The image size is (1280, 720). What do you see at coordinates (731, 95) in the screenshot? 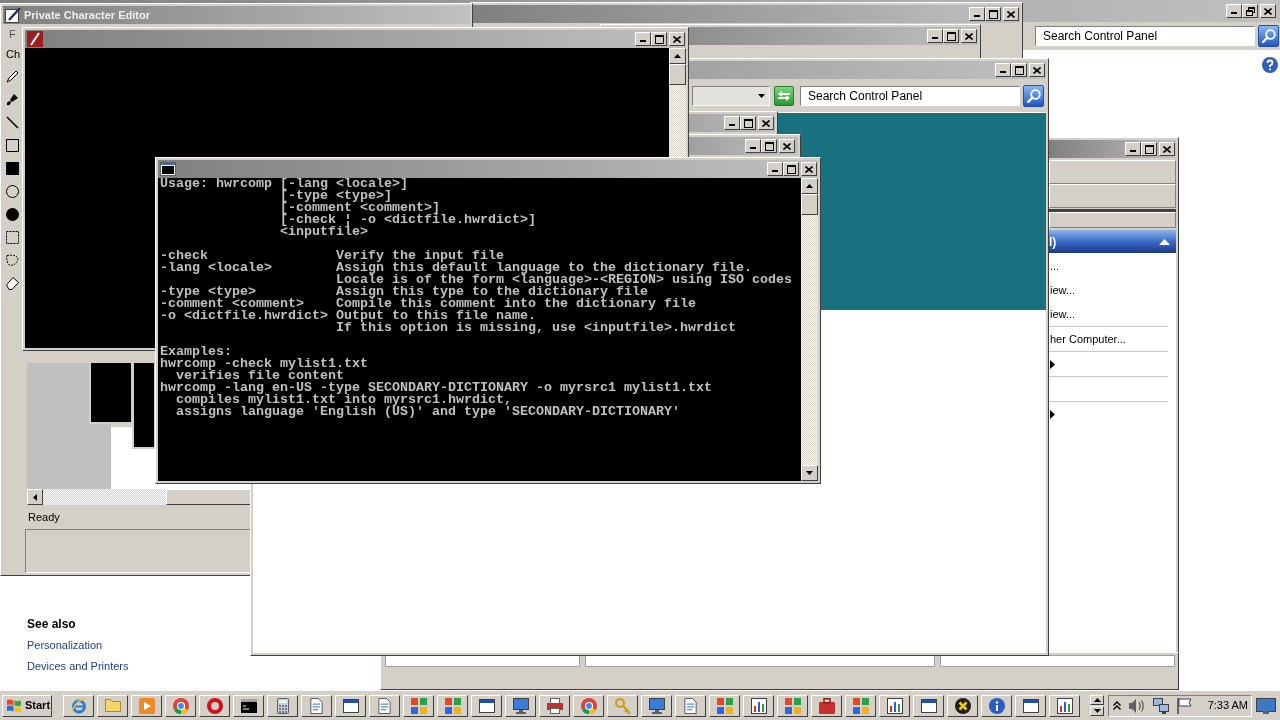
I see `address-field` at bounding box center [731, 95].